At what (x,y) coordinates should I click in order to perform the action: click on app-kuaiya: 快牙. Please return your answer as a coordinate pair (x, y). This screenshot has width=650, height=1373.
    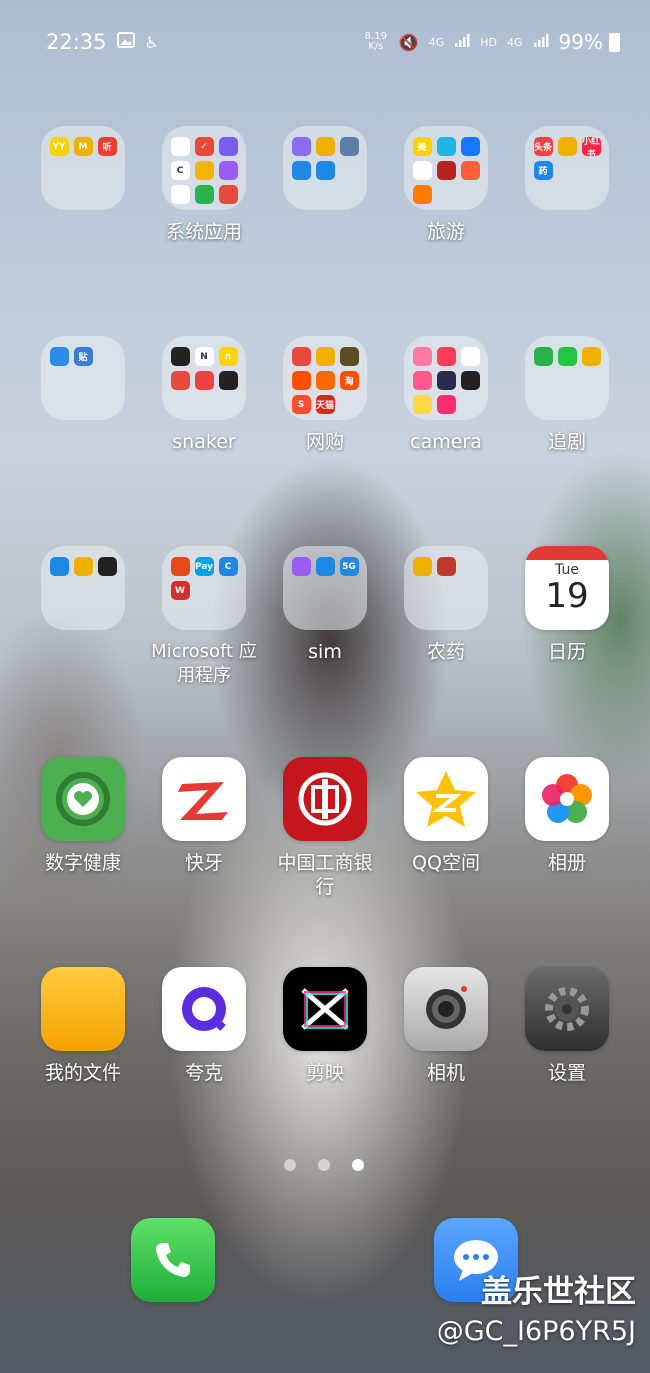
    Looking at the image, I should click on (204, 816).